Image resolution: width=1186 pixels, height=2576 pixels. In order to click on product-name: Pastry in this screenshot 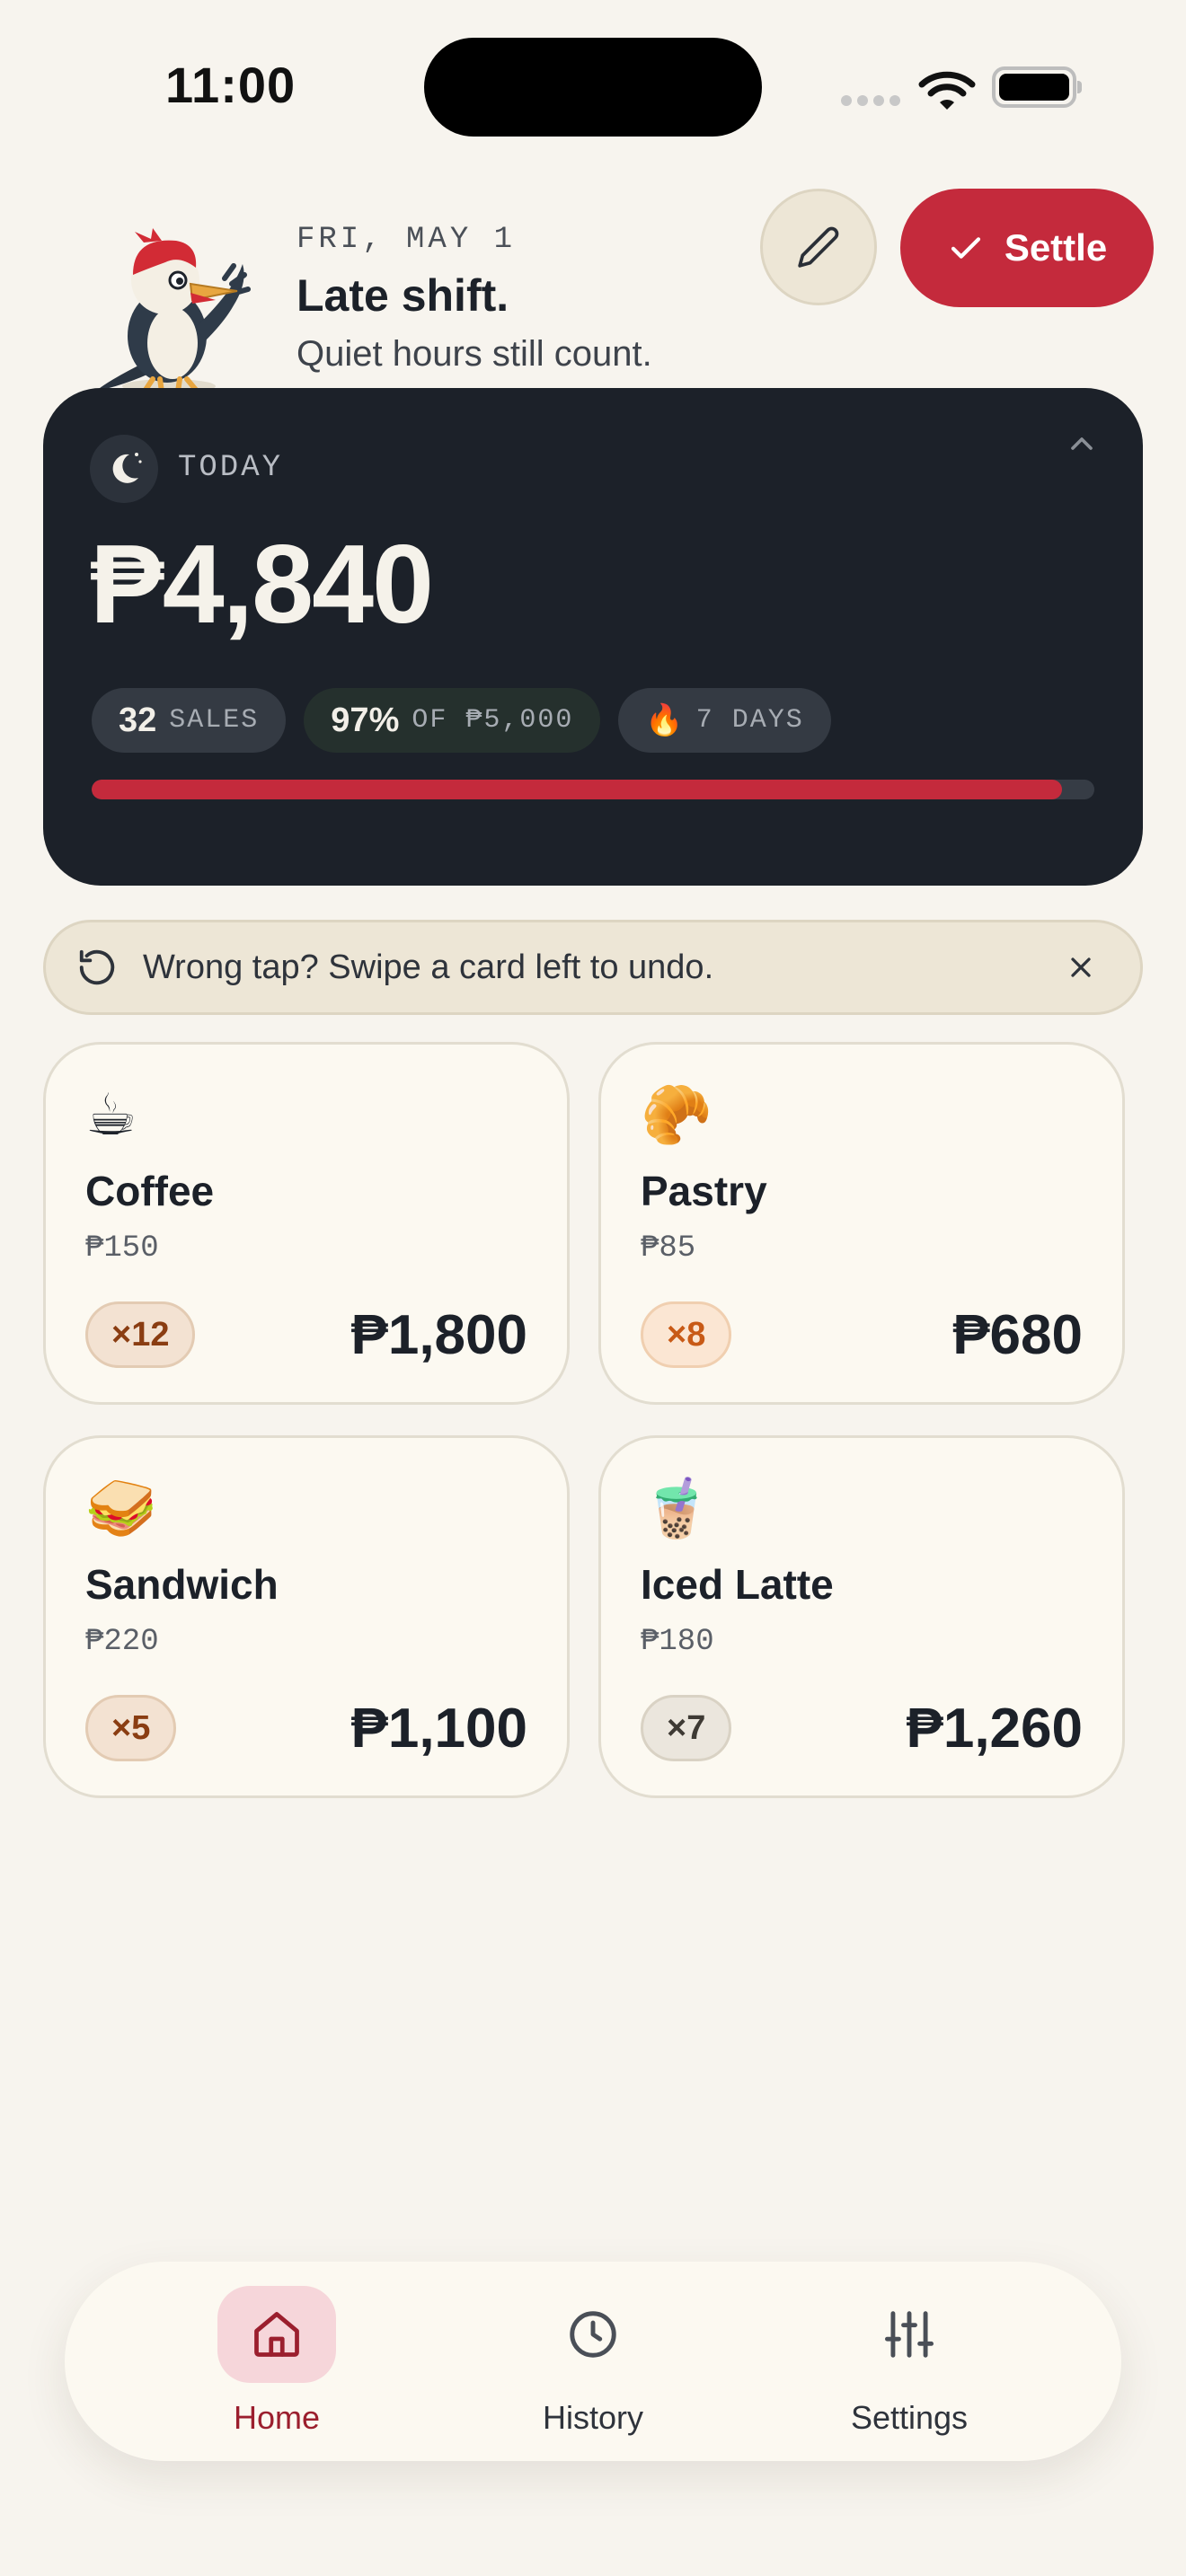, I will do `click(704, 1191)`.